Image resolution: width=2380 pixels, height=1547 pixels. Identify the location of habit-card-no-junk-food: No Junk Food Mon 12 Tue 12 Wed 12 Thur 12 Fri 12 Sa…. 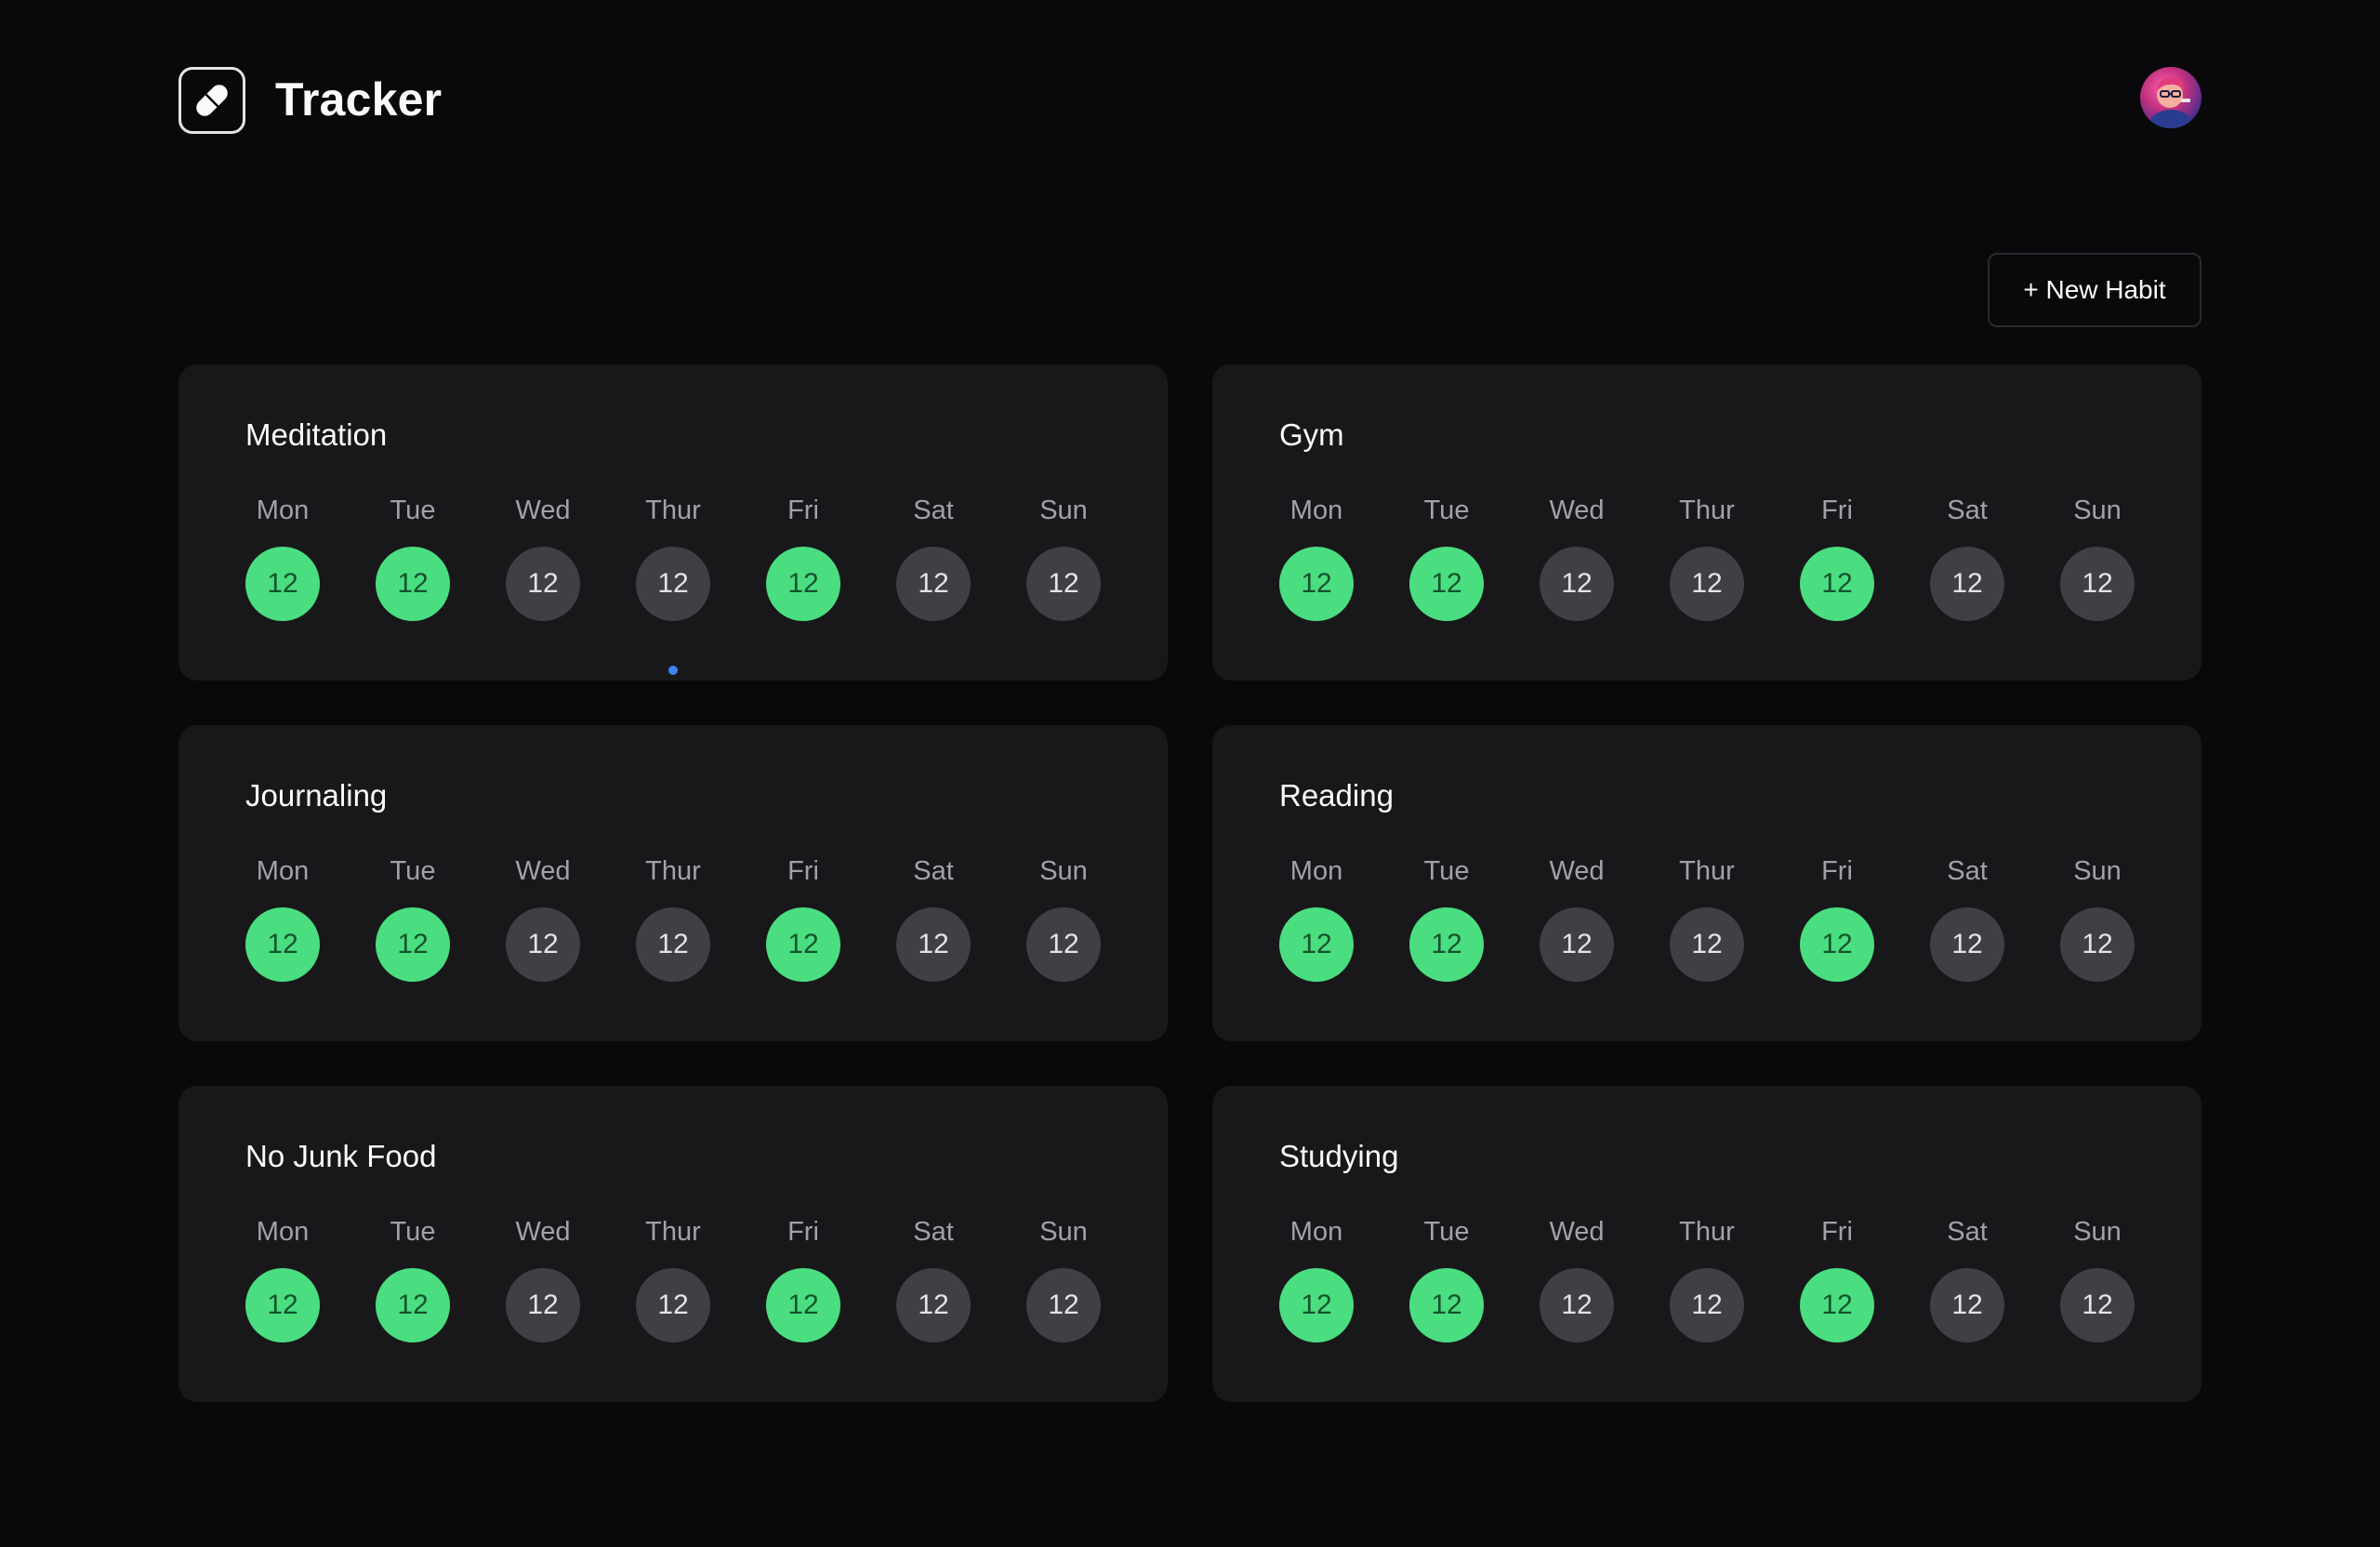
(673, 1244).